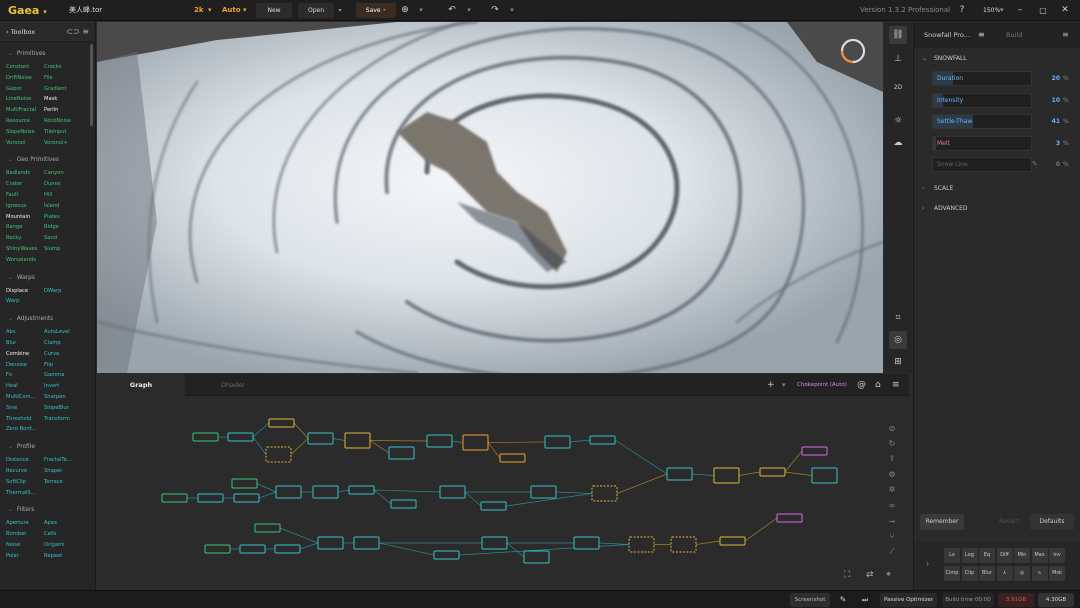 This screenshot has height=608, width=1080. What do you see at coordinates (991, 10) in the screenshot?
I see `zoom-level: 150%` at bounding box center [991, 10].